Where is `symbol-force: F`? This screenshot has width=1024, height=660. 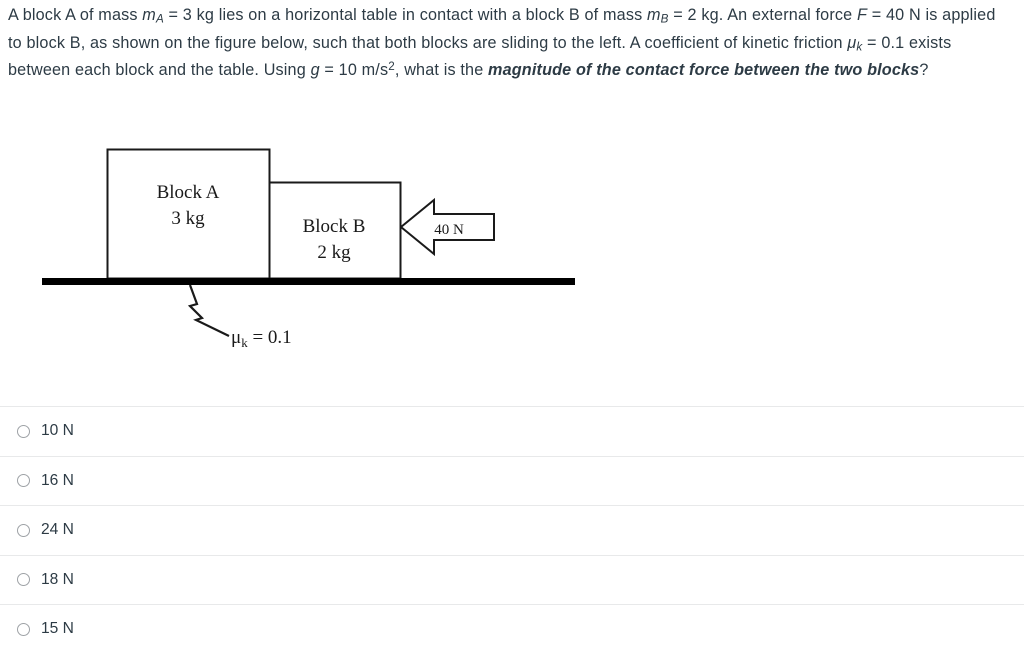 symbol-force: F is located at coordinates (862, 15).